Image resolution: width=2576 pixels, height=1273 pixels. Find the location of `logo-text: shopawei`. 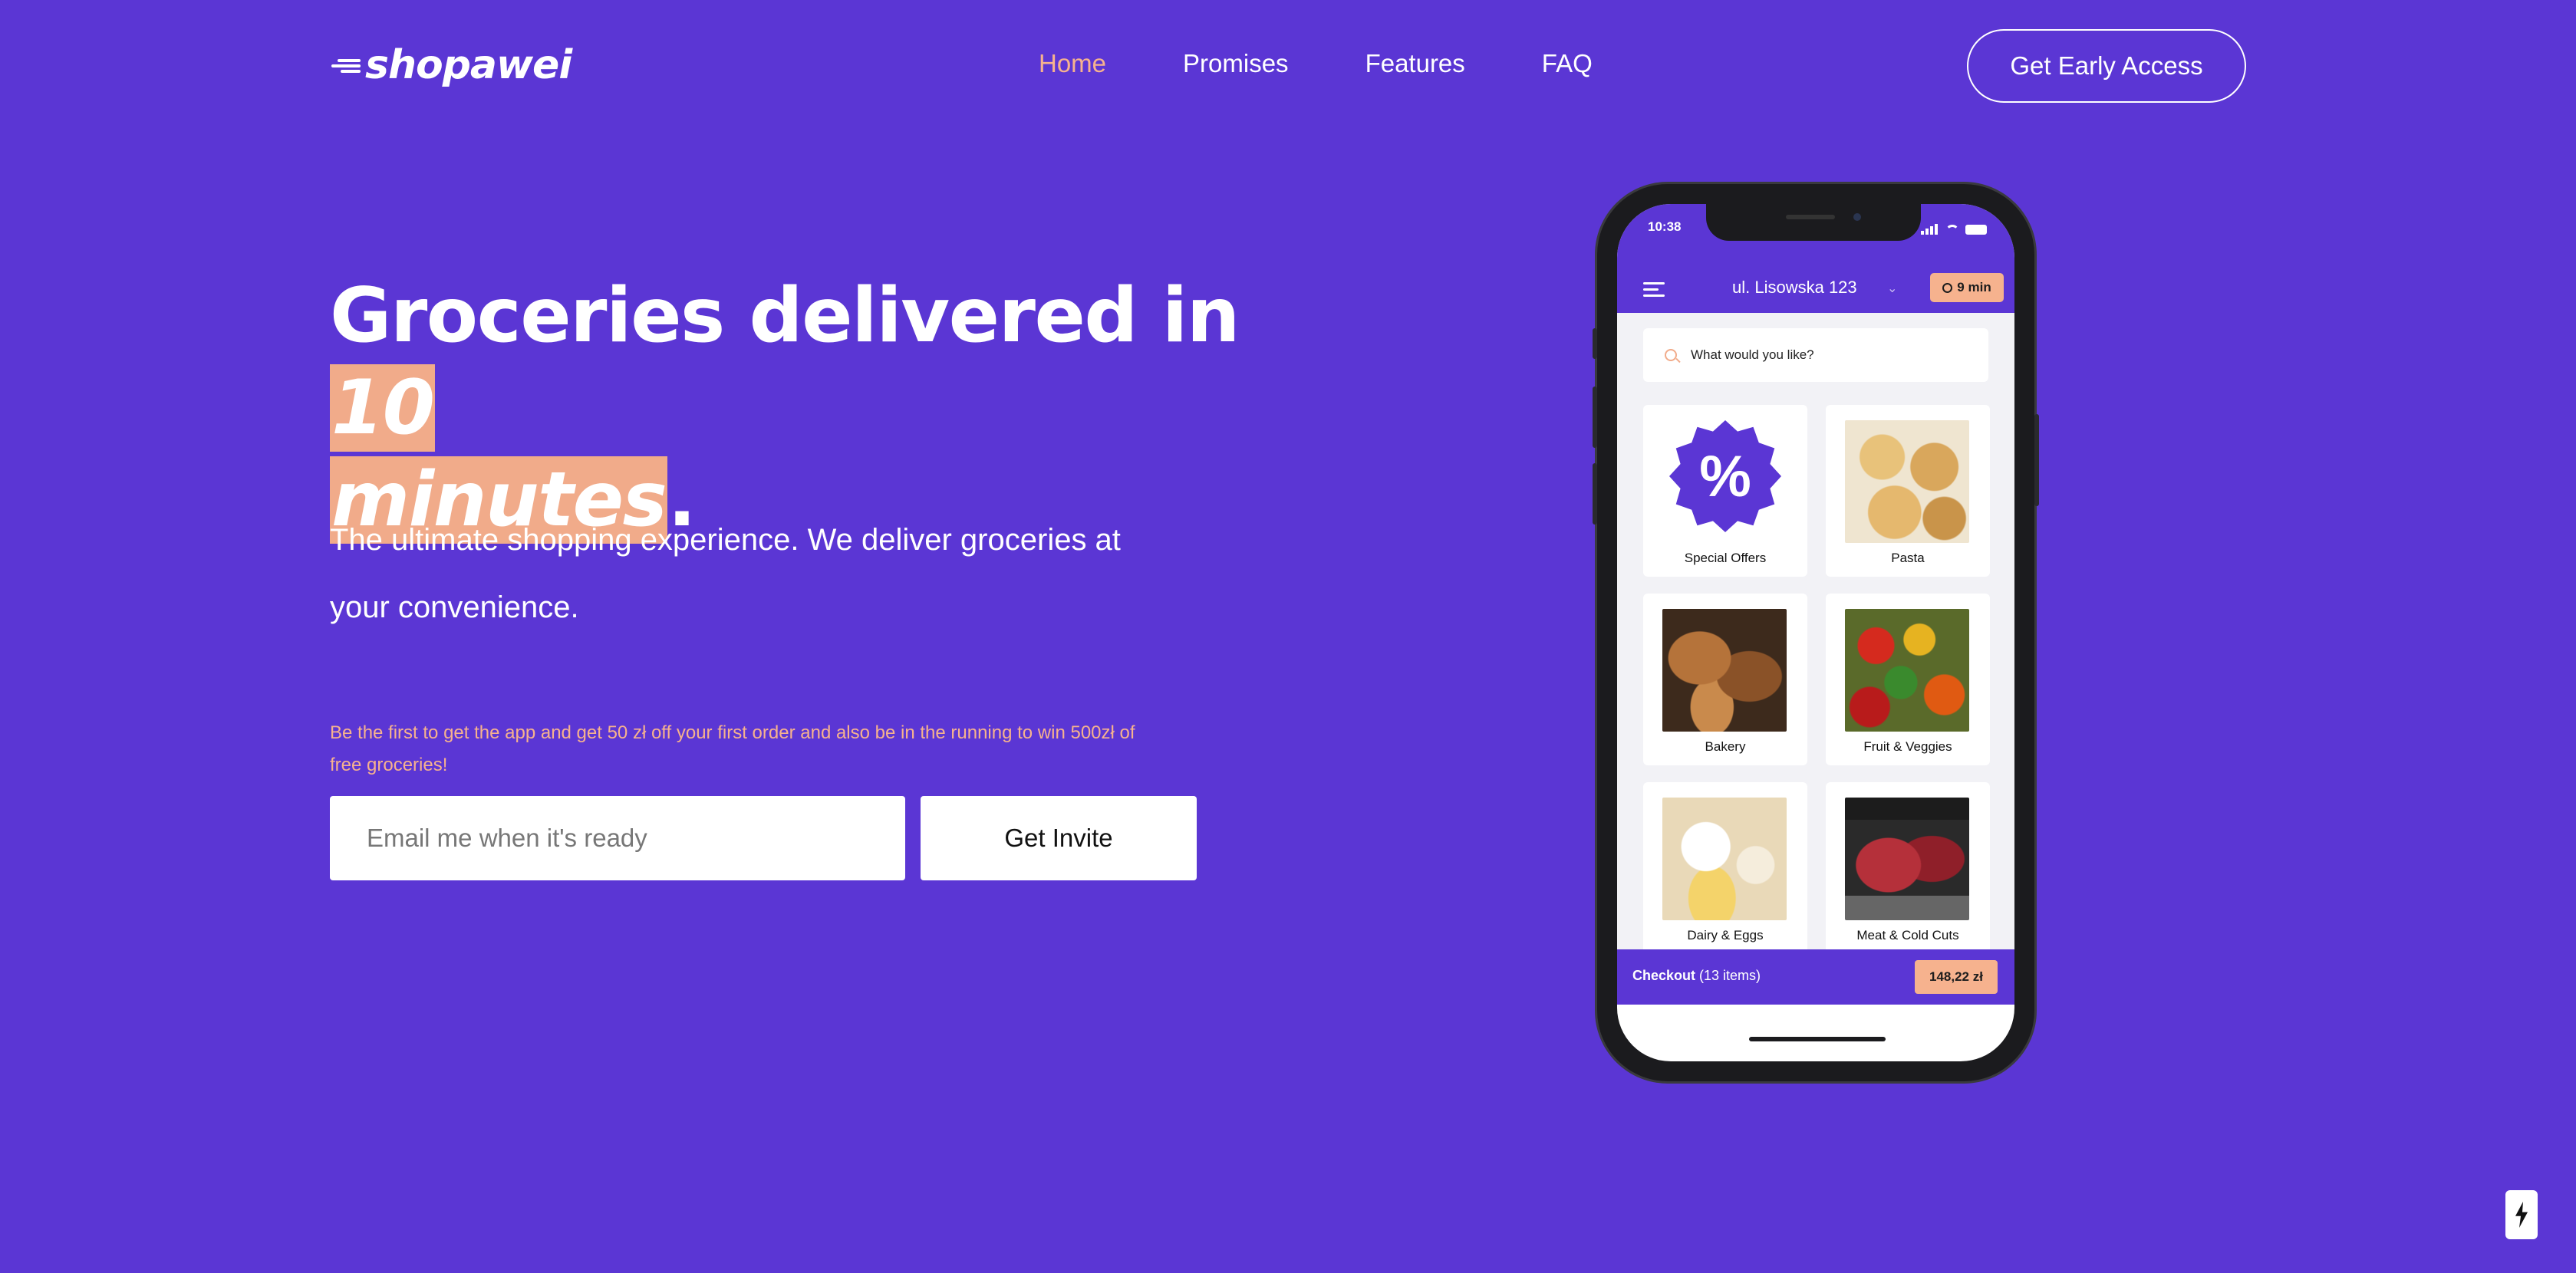

logo-text: shopawei is located at coordinates (468, 65).